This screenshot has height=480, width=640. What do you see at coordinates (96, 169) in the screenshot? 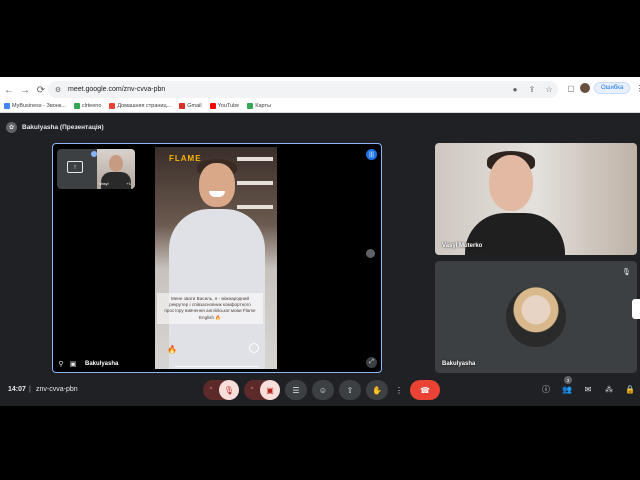
I see `self-view-pip: ↑ Vasyl +1` at bounding box center [96, 169].